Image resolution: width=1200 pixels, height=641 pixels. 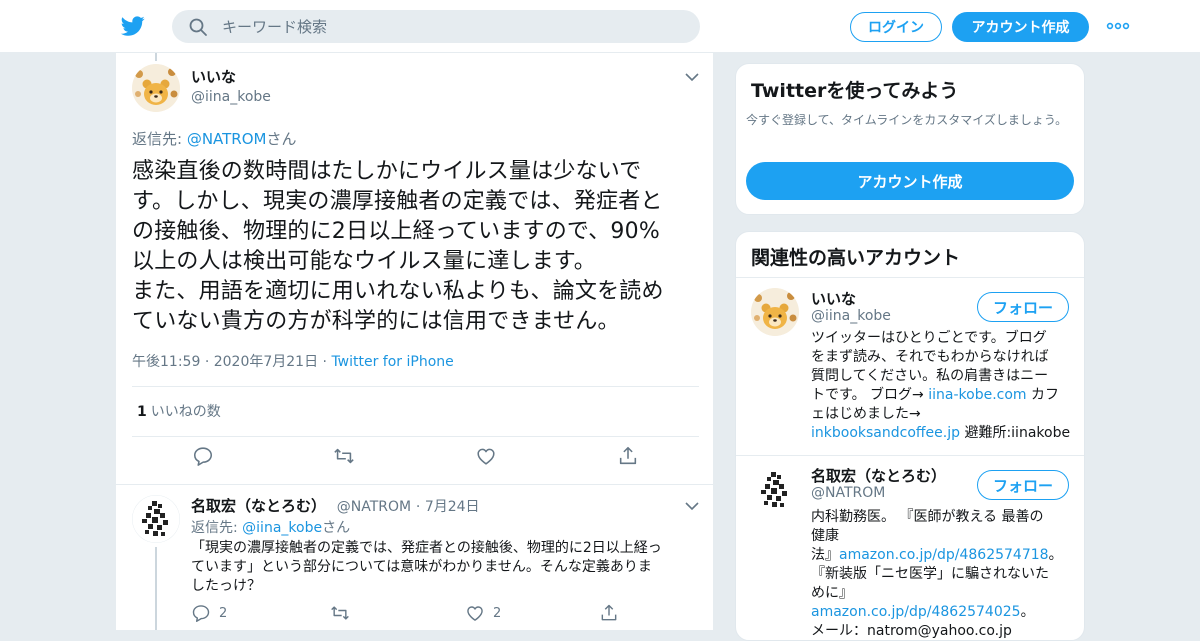 What do you see at coordinates (825, 555) in the screenshot?
I see `bio-text: 法』` at bounding box center [825, 555].